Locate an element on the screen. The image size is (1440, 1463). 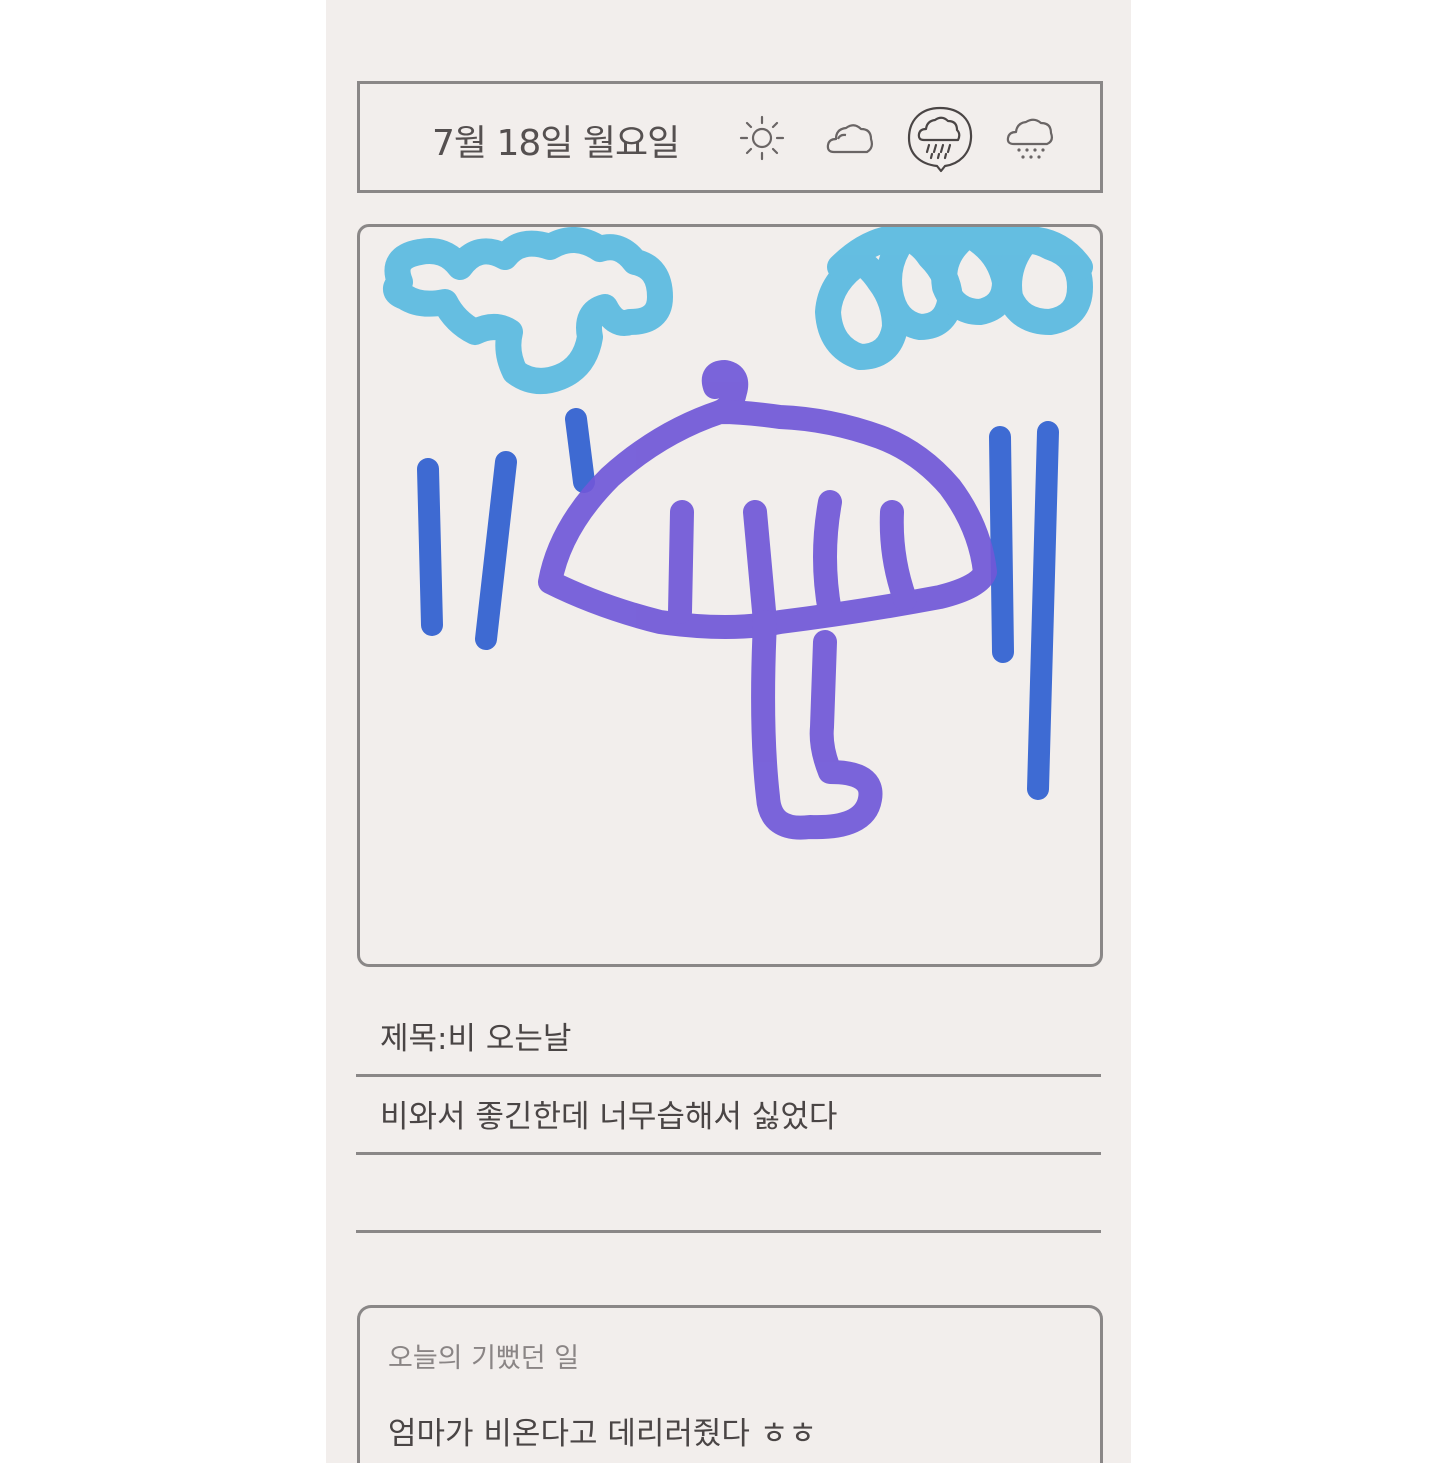
snow-cloud-icon is located at coordinates (1030, 138).